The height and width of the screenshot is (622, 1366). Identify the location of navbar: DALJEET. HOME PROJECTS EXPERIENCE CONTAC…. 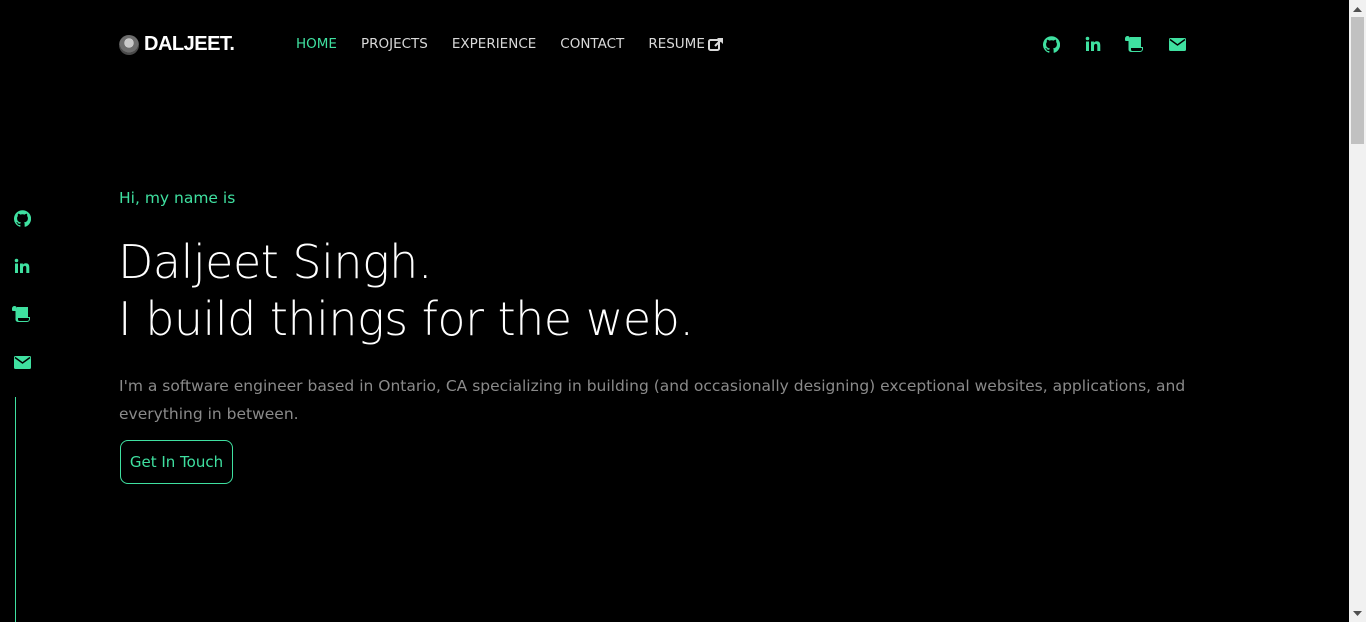
(674, 45).